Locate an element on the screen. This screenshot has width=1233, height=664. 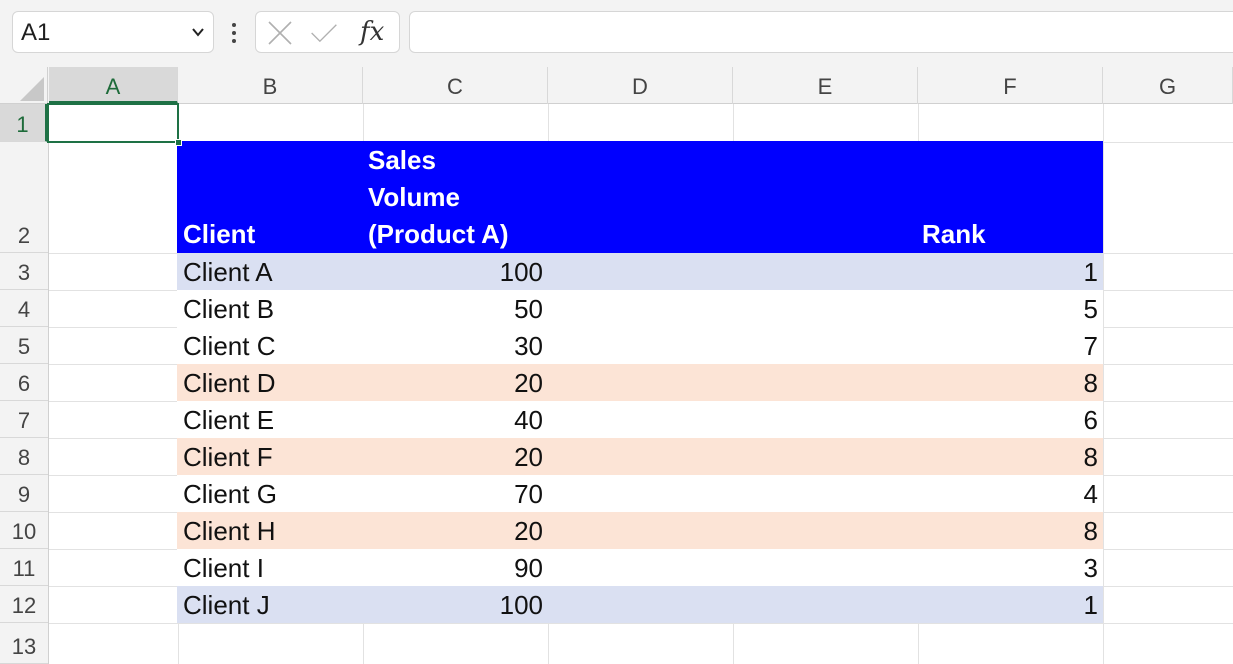
more-options-icon is located at coordinates (234, 33).